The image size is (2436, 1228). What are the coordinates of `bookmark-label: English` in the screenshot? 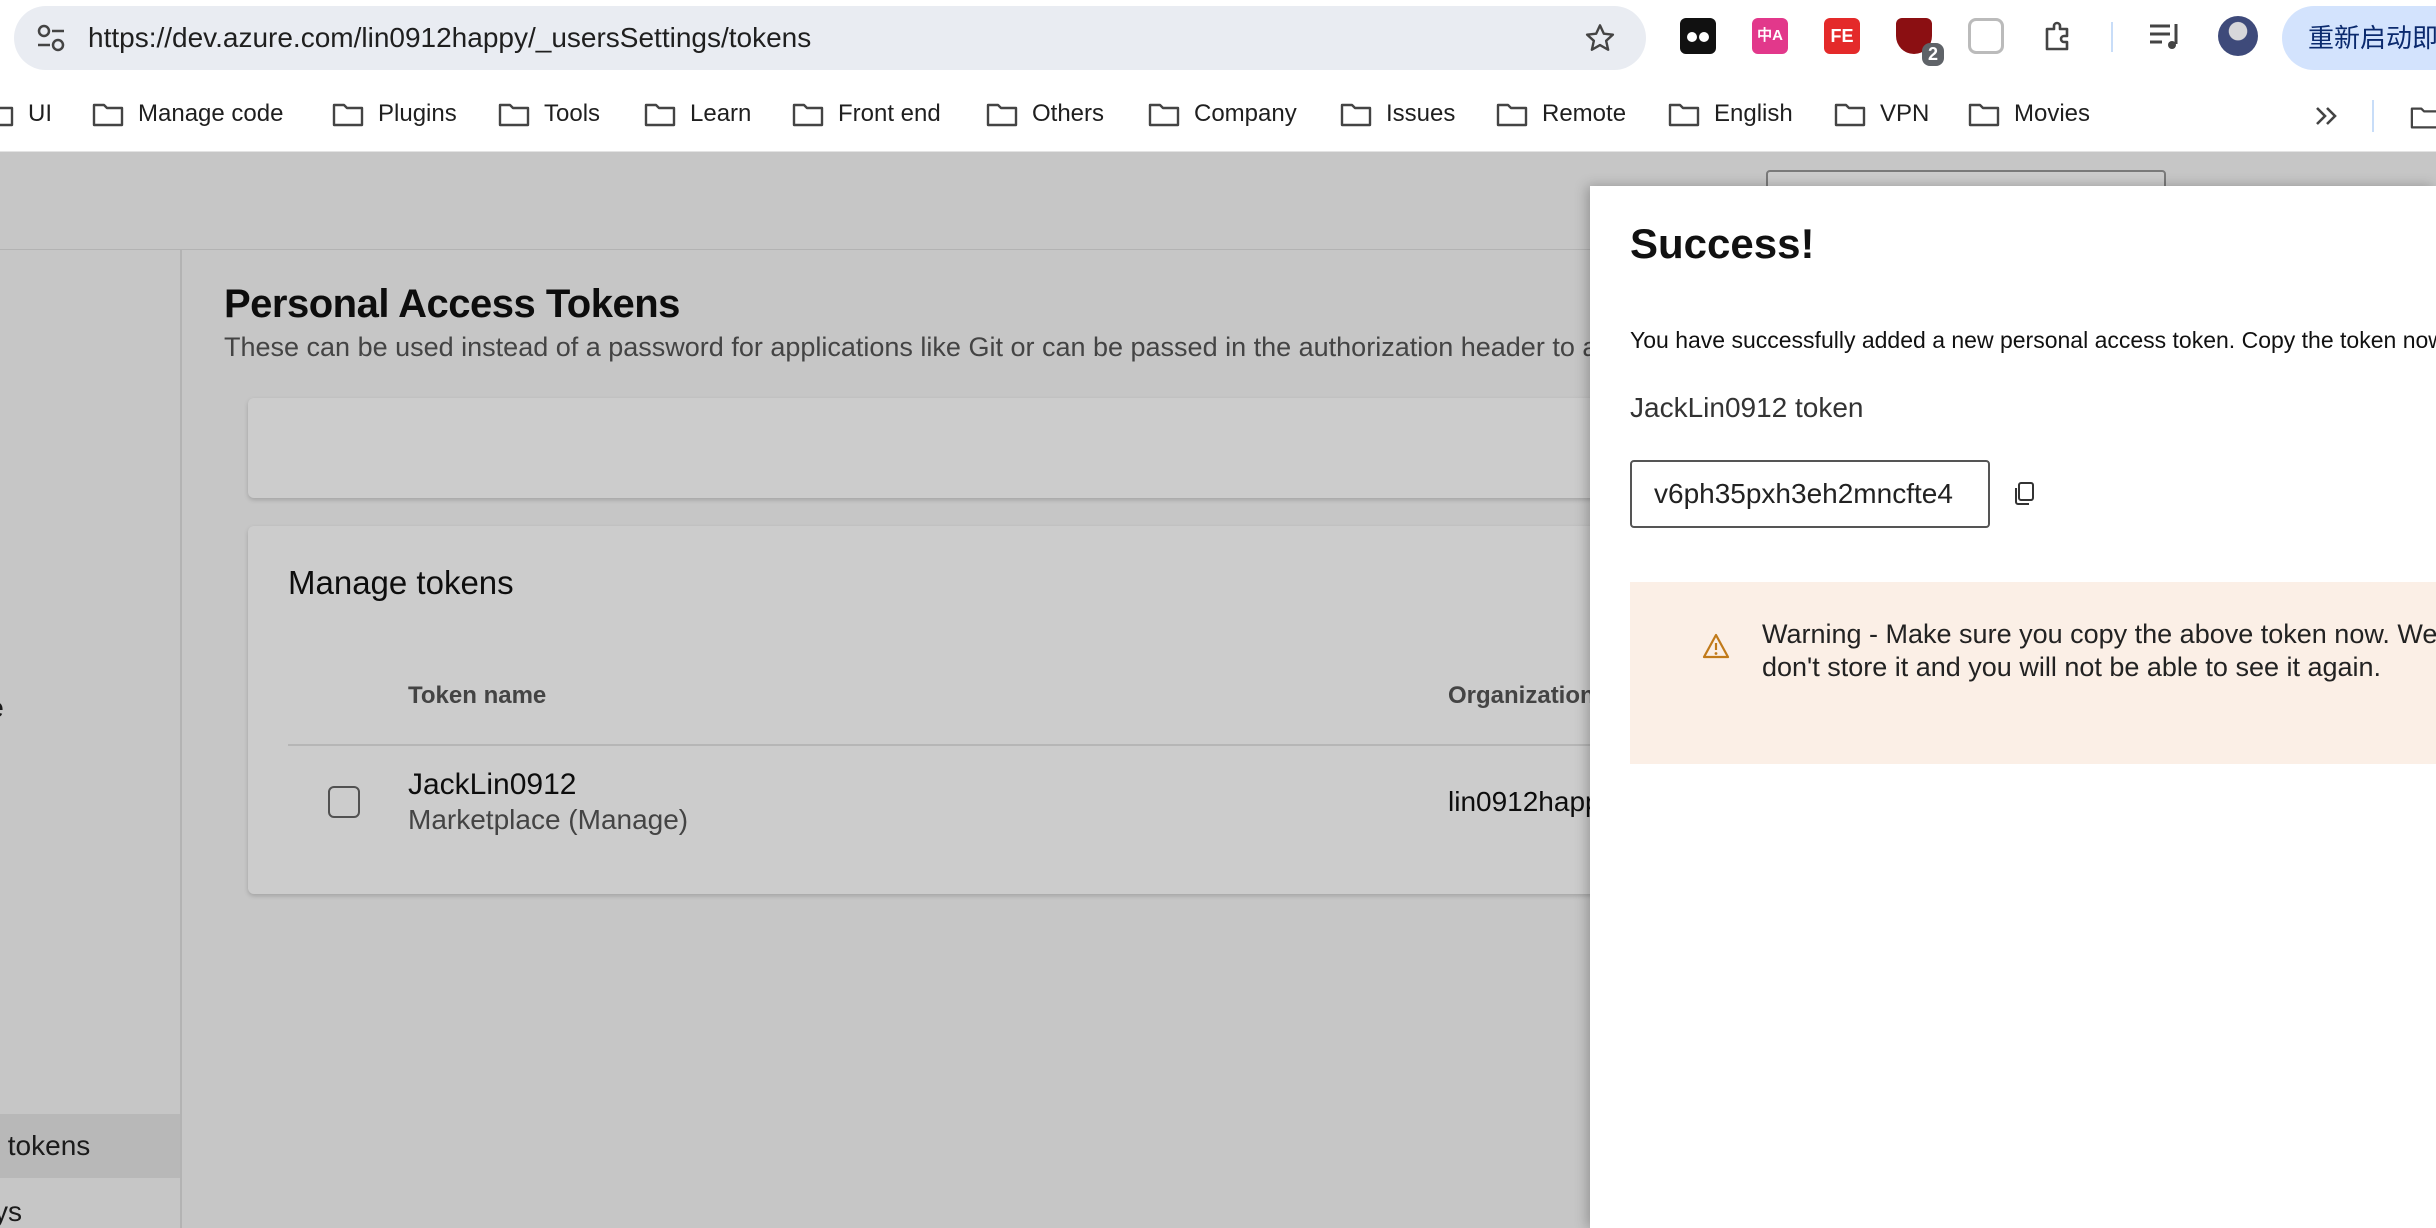 It's located at (1753, 113).